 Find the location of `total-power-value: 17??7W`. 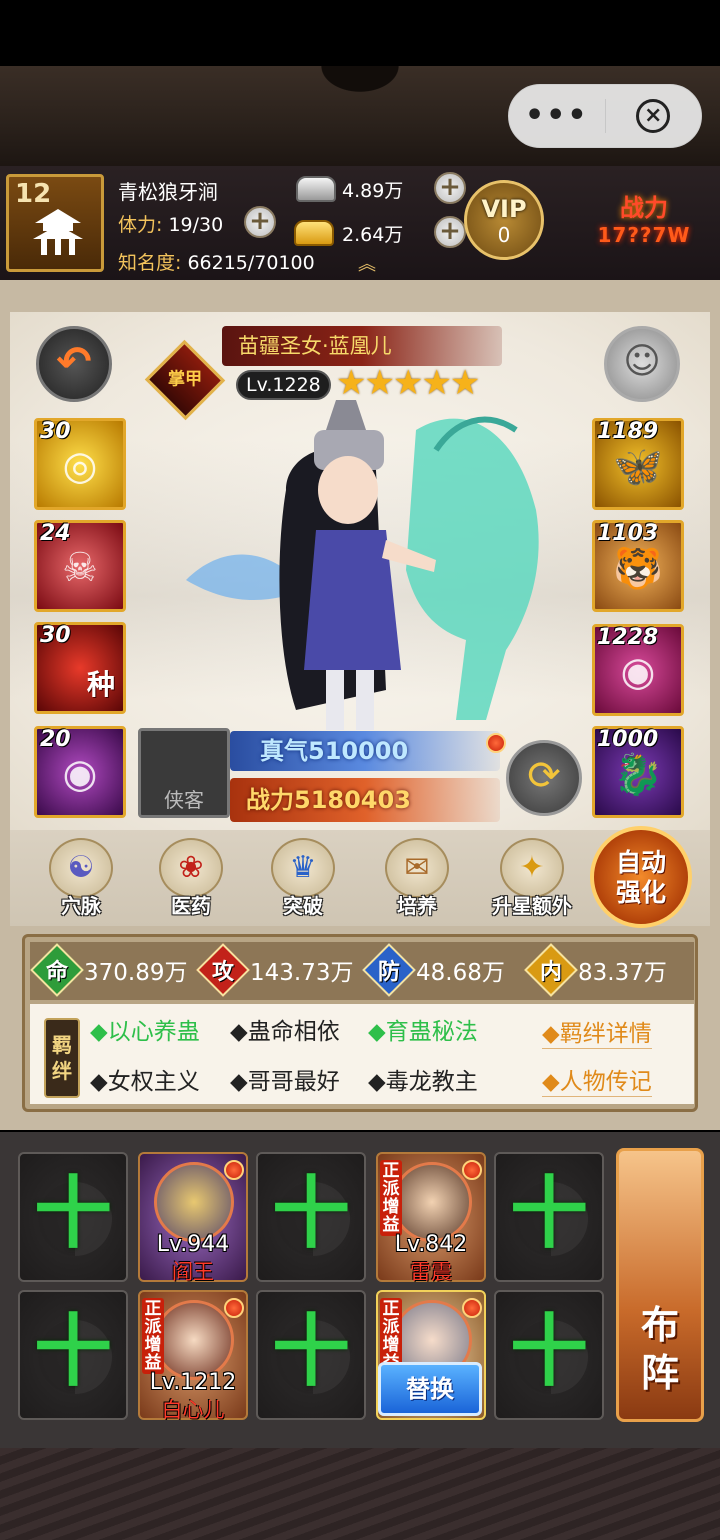

total-power-value: 17??7W is located at coordinates (644, 235).